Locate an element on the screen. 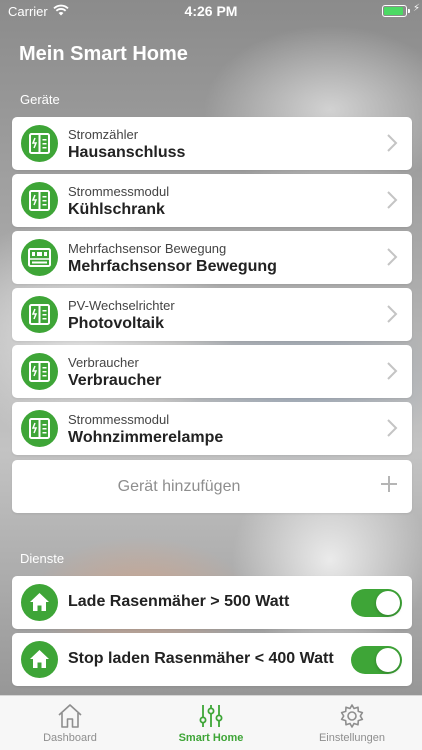  add-device-button: Gerät hinzufügen is located at coordinates (212, 486).